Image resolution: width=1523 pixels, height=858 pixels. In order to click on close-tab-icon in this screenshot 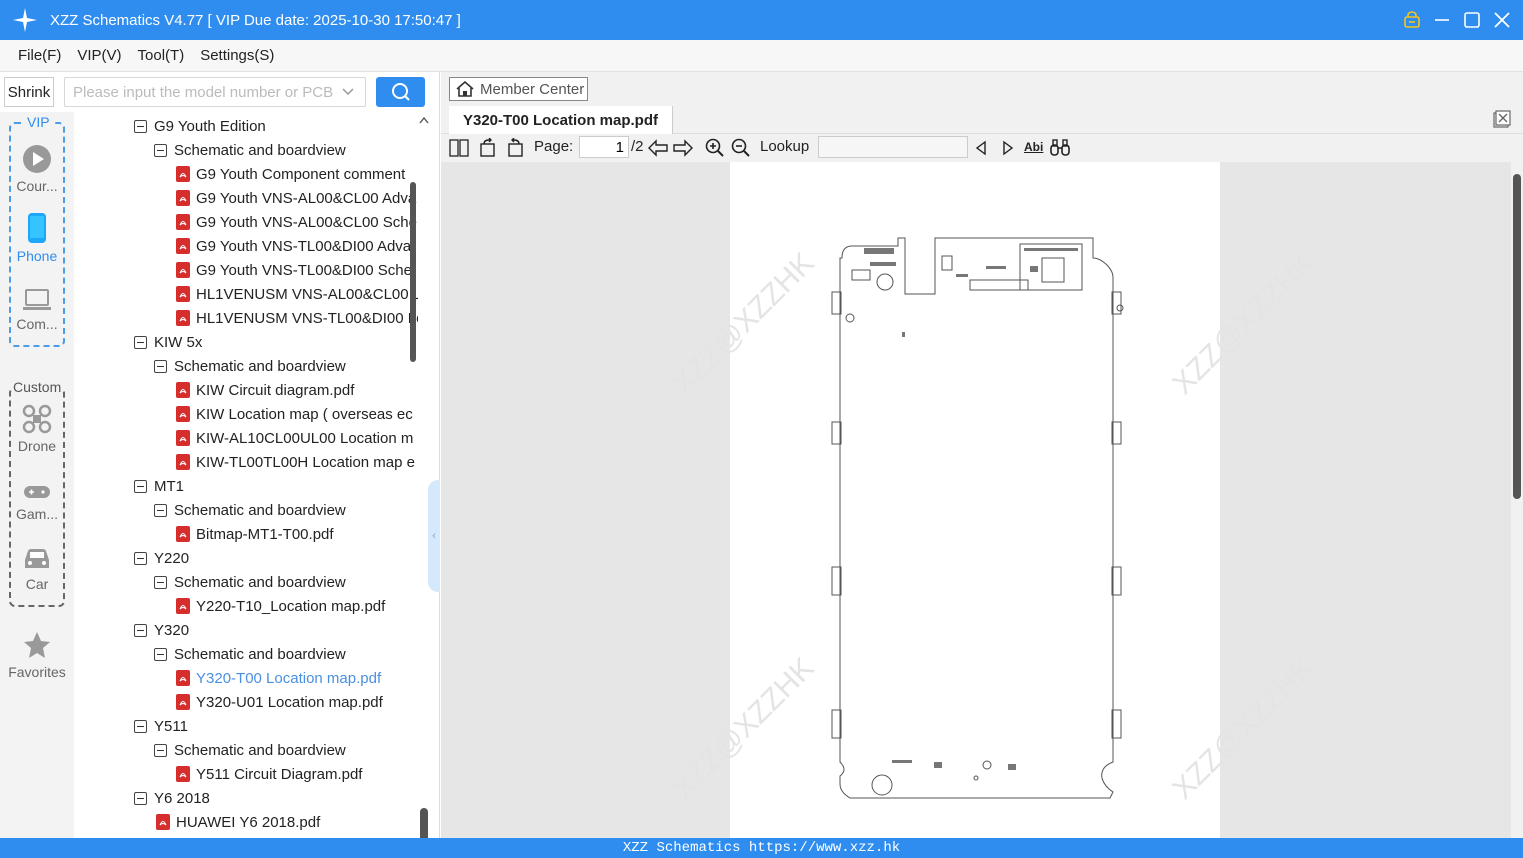, I will do `click(1502, 119)`.